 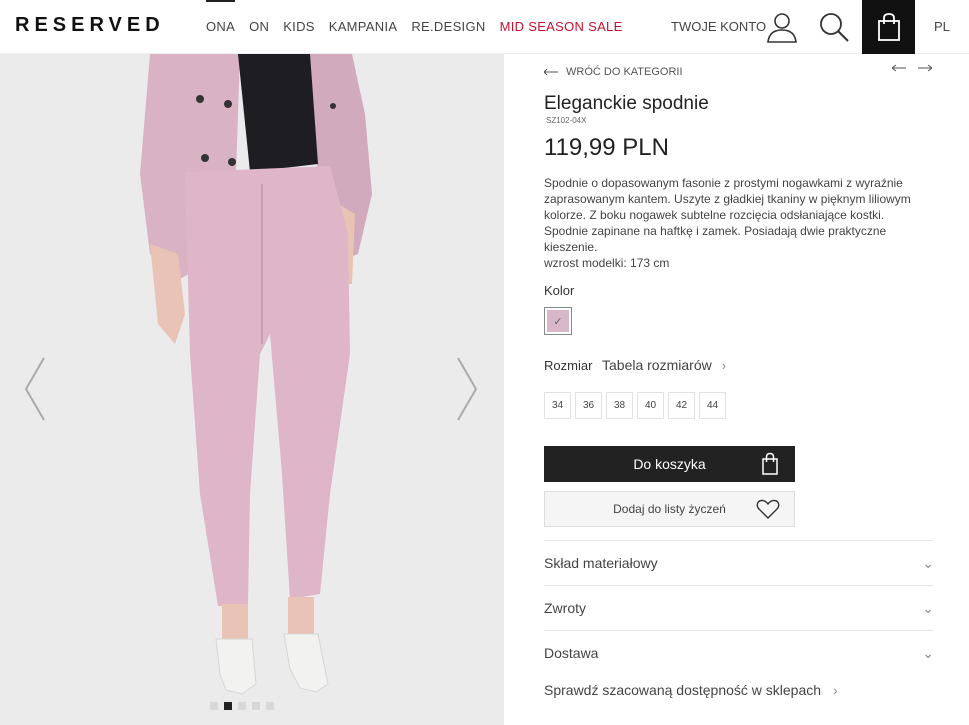 I want to click on nav-item-ona: ONA, so click(x=221, y=27).